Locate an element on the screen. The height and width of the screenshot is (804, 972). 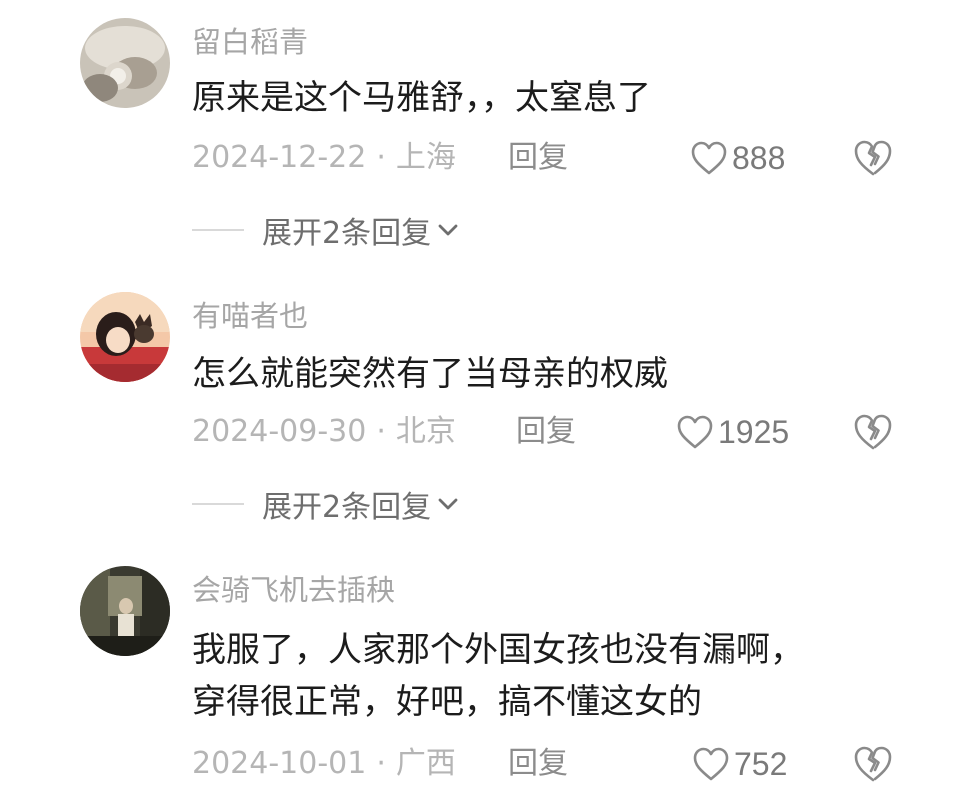
like-button: 752 is located at coordinates (739, 764).